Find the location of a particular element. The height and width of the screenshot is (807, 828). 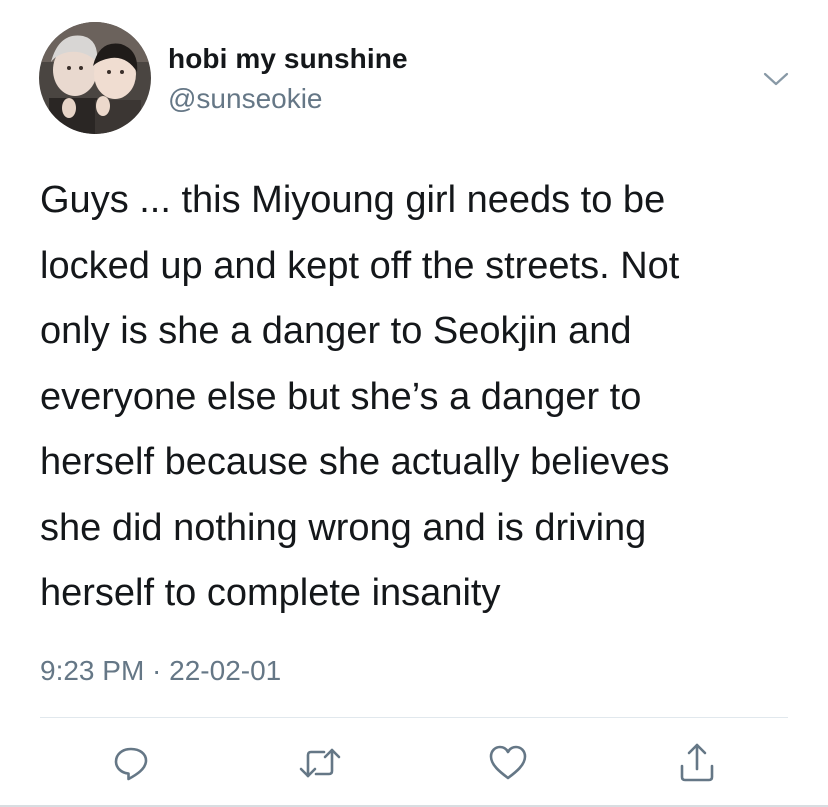

display-name: hobi my sunshine is located at coordinates (288, 59).